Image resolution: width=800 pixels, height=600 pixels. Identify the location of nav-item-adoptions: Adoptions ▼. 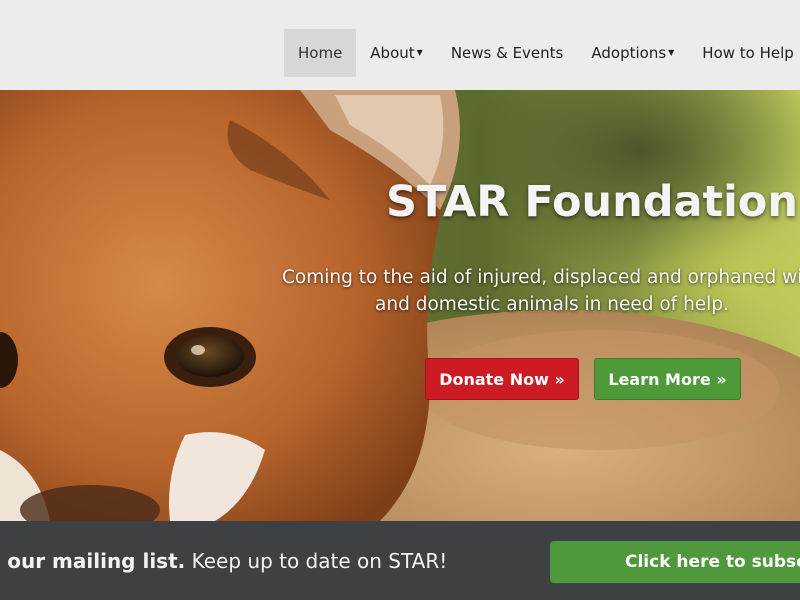
(632, 53).